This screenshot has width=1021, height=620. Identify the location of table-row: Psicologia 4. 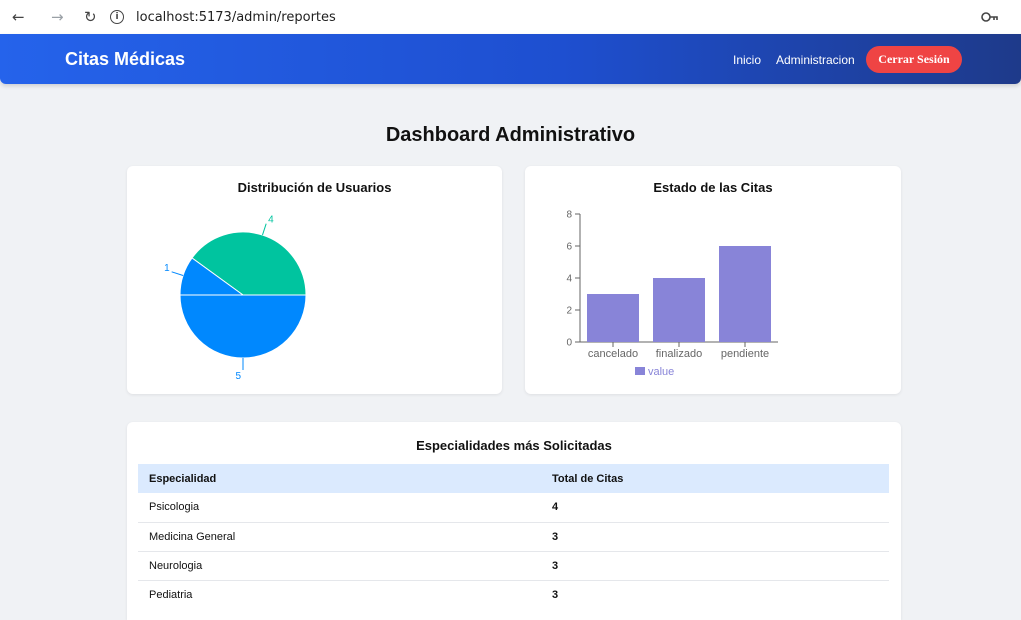
(513, 508).